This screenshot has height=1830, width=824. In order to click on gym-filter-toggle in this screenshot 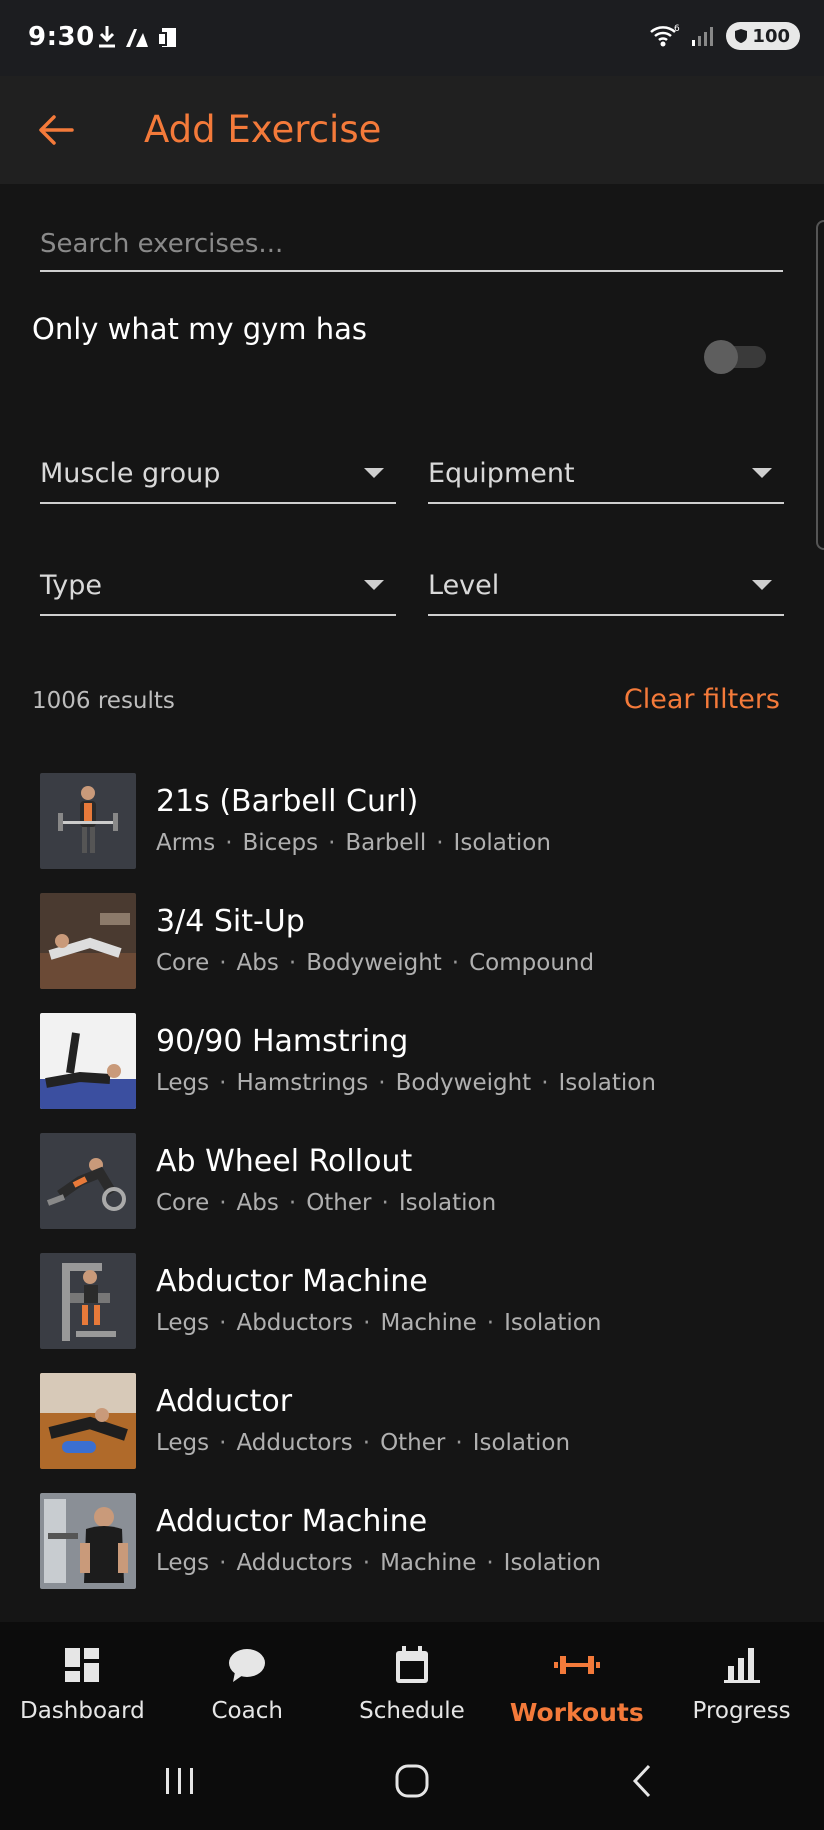, I will do `click(737, 357)`.